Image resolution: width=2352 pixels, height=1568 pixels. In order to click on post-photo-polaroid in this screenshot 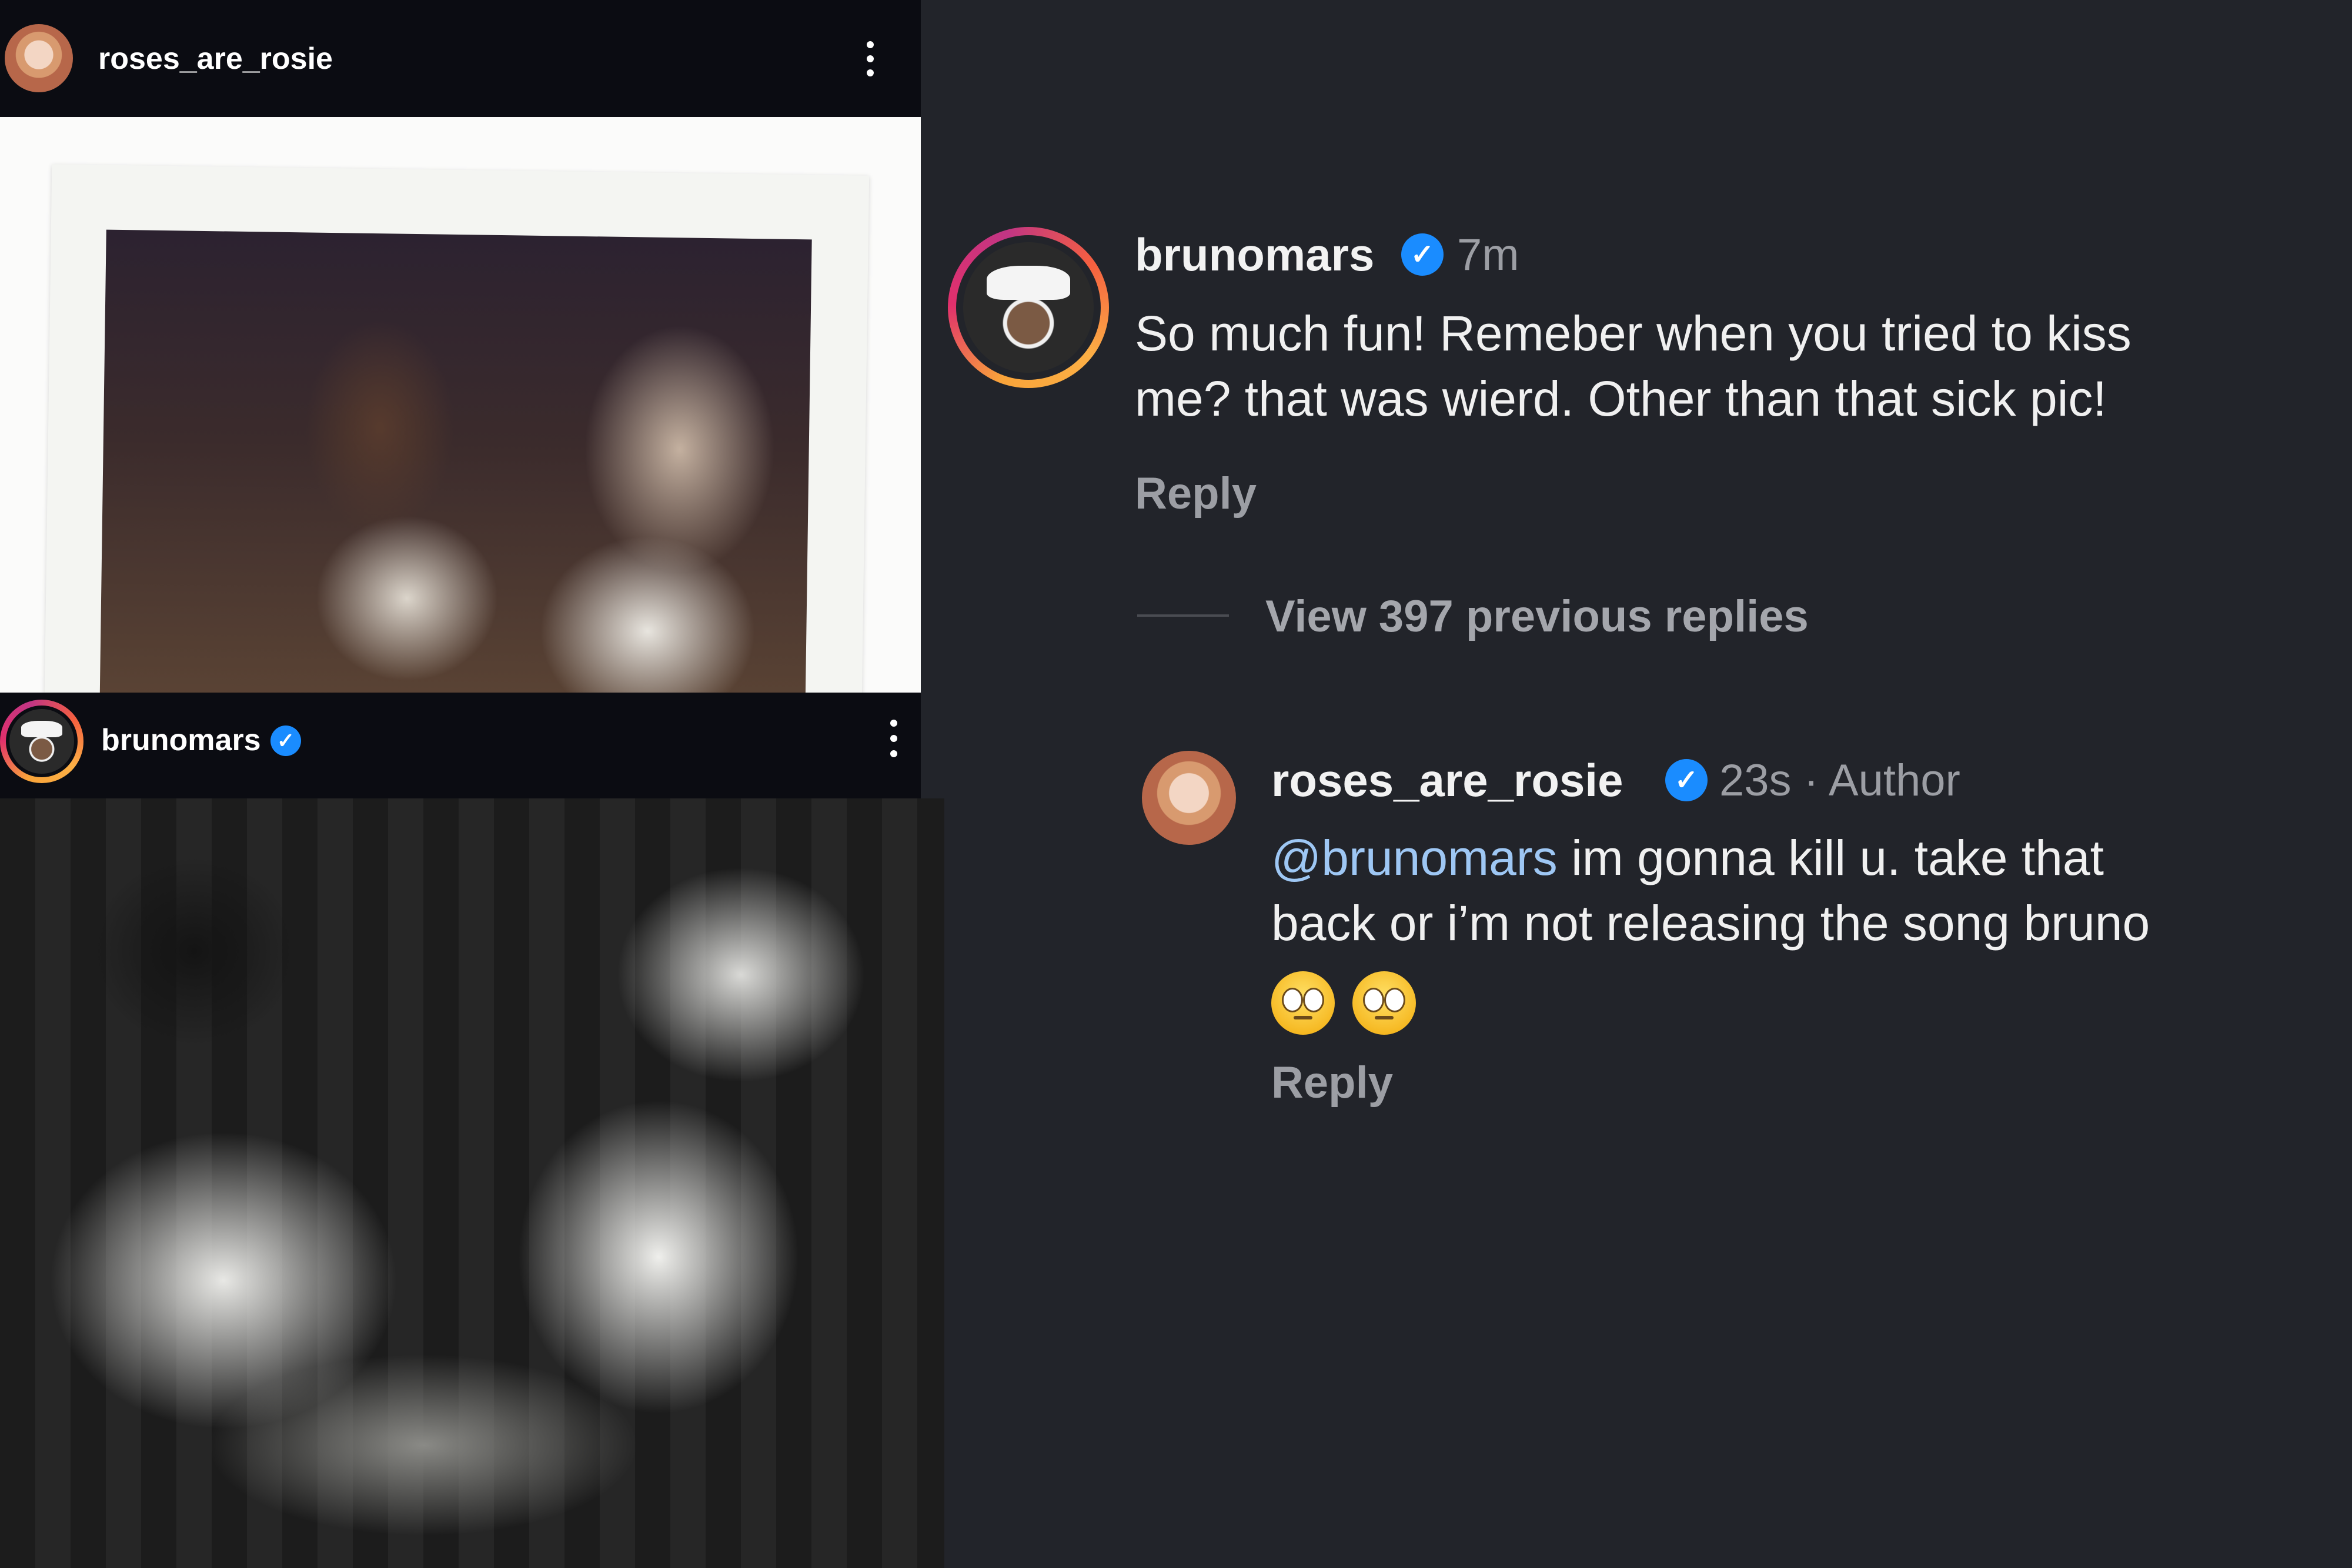, I will do `click(460, 405)`.